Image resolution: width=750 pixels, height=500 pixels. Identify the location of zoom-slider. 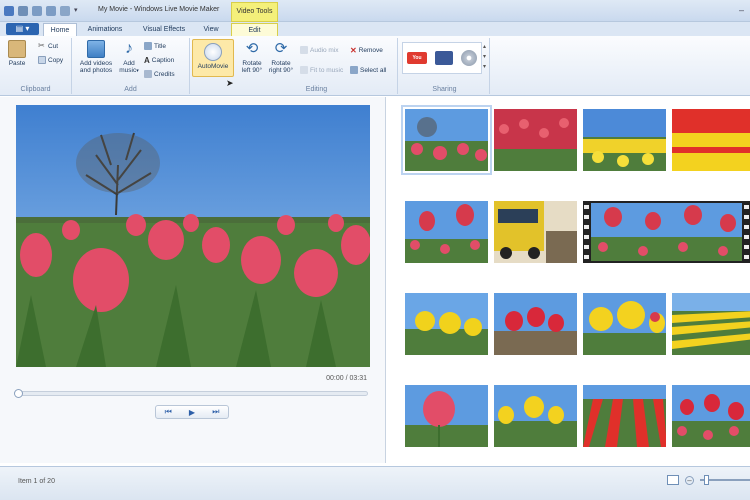
(725, 480).